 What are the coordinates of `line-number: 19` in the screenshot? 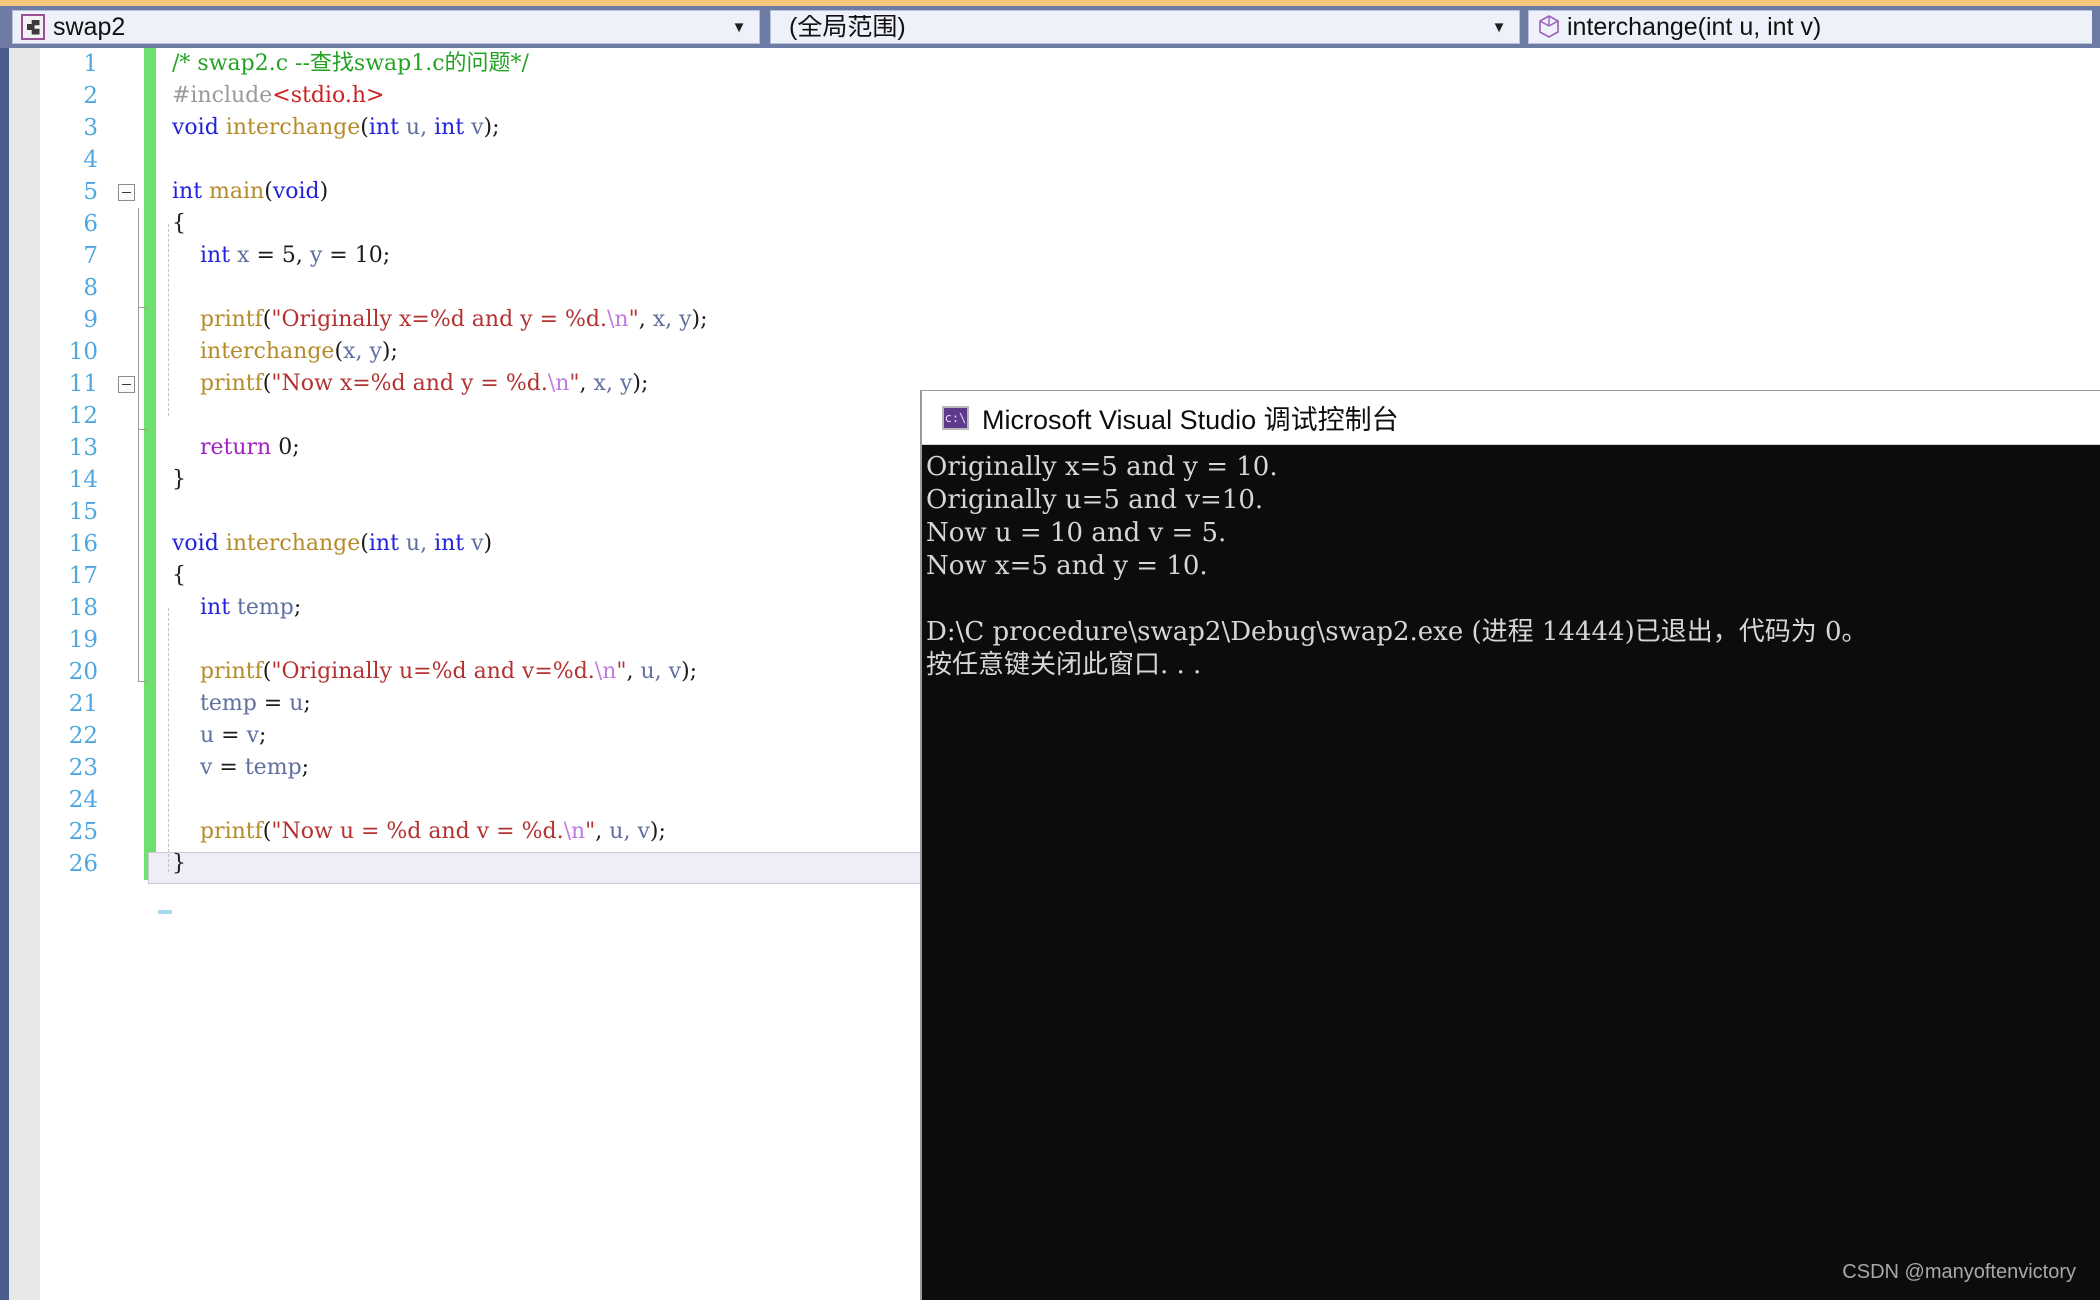 It's located at (83, 640).